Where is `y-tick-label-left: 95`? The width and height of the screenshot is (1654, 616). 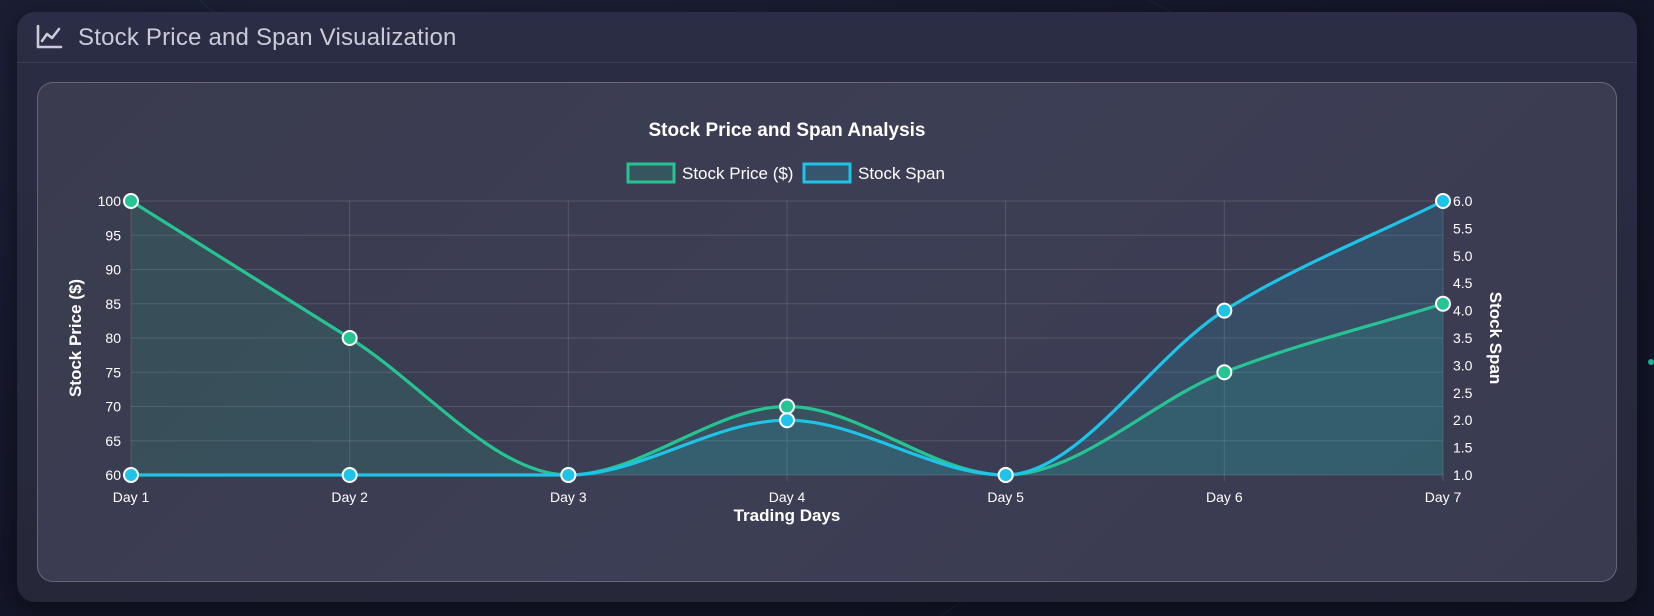
y-tick-label-left: 95 is located at coordinates (113, 235).